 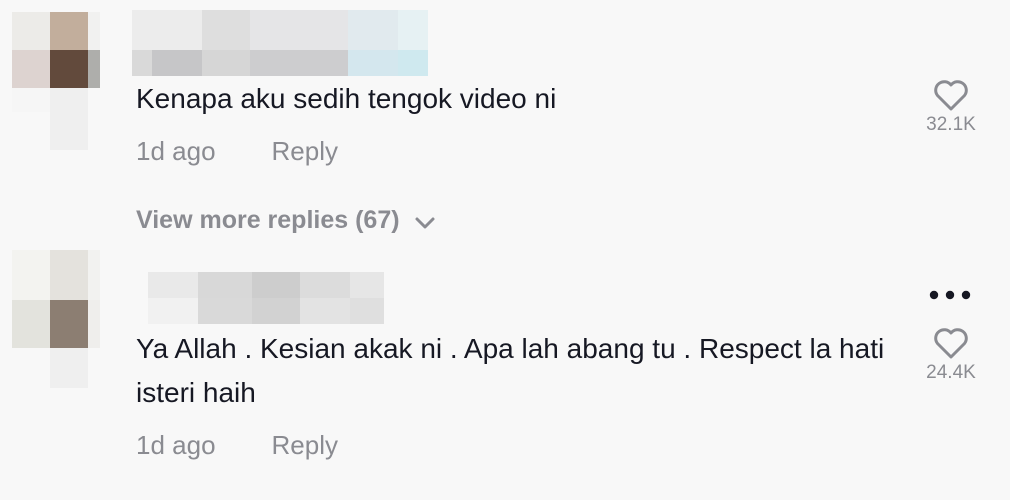 What do you see at coordinates (951, 372) in the screenshot?
I see `like-count: 24.4K` at bounding box center [951, 372].